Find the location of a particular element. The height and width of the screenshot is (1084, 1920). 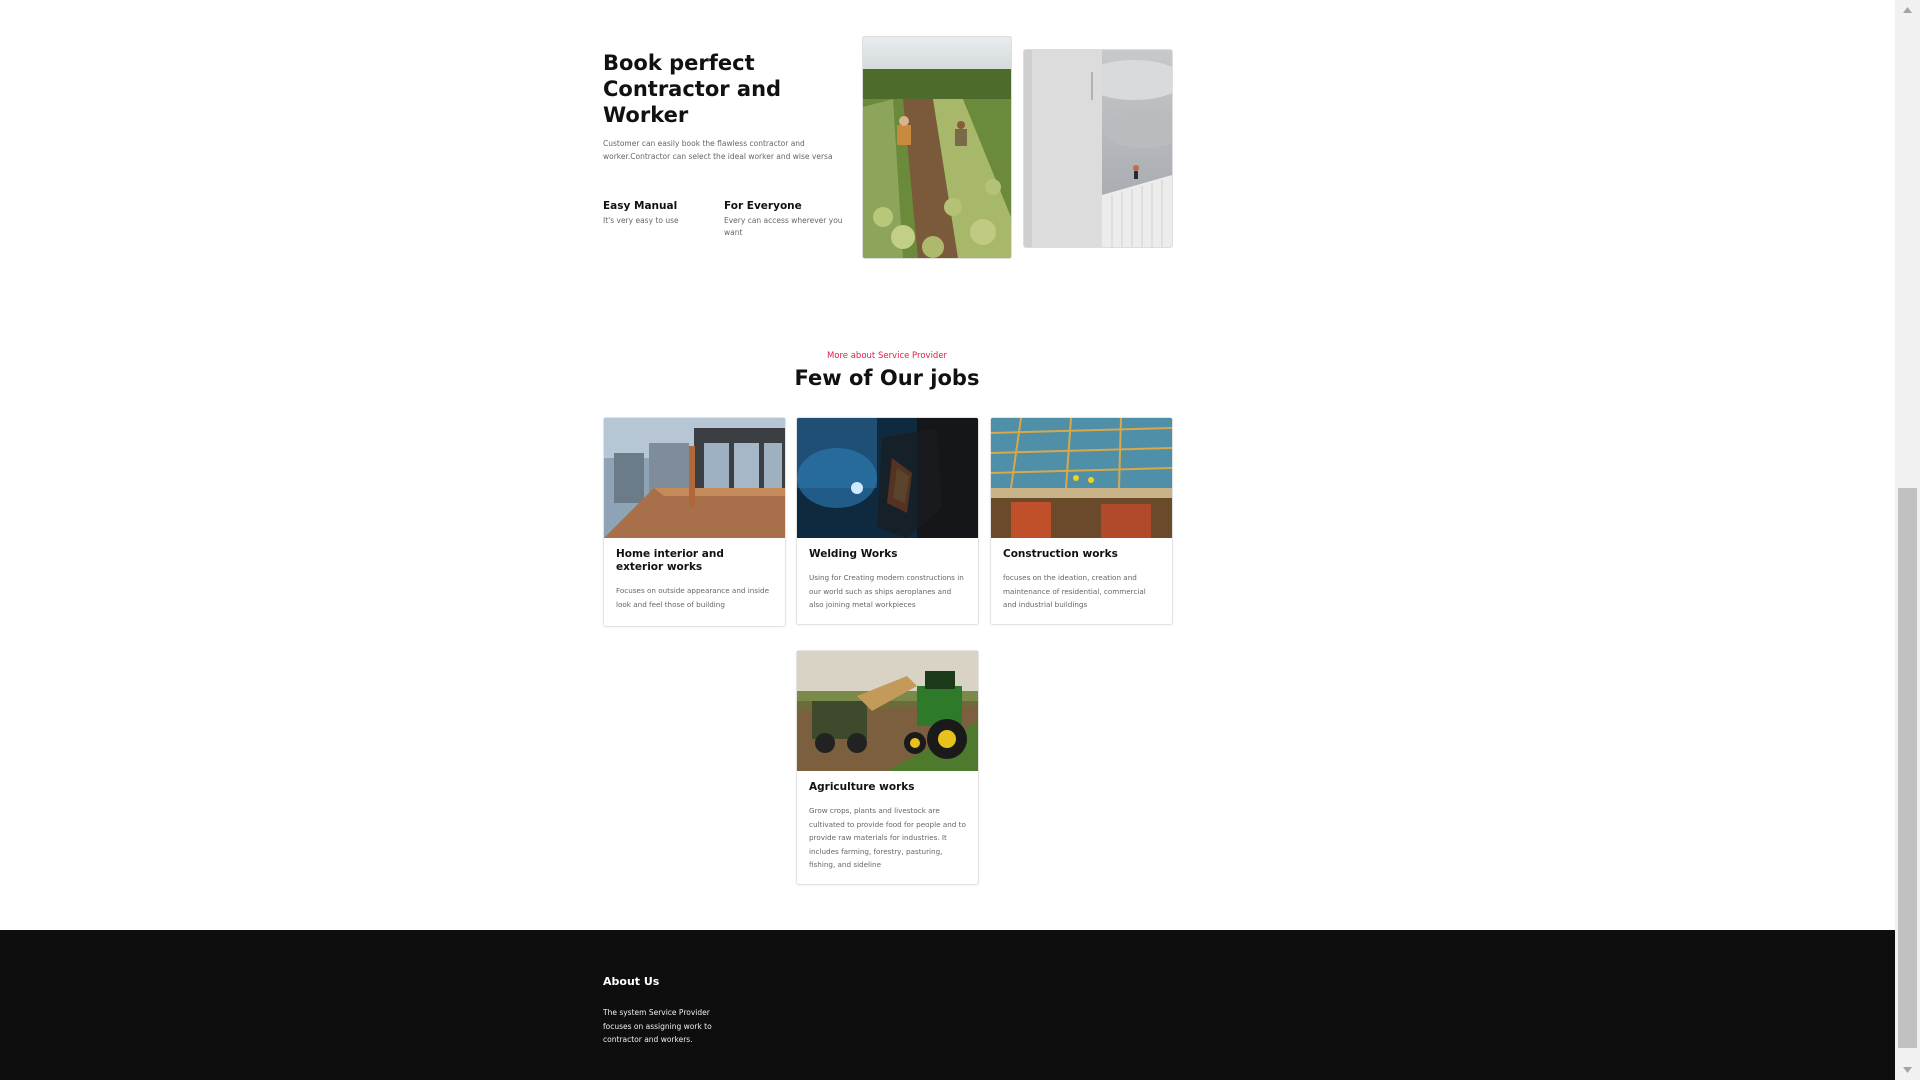

section-title: Few of Our jobs is located at coordinates (887, 378).